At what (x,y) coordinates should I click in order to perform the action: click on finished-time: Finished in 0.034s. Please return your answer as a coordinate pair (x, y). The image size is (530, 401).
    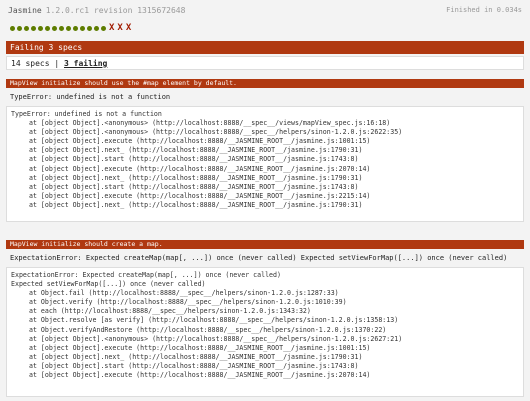
    Looking at the image, I should click on (484, 10).